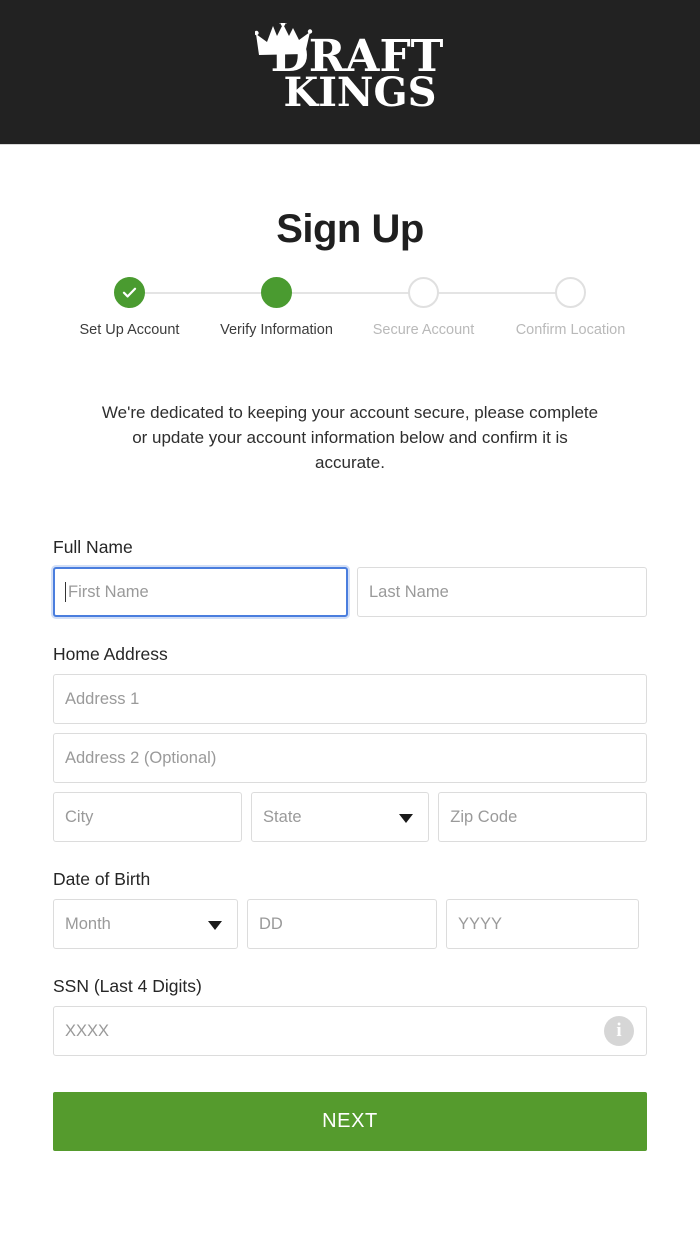 The image size is (700, 1242). What do you see at coordinates (145, 924) in the screenshot?
I see `birth-month-select: Month` at bounding box center [145, 924].